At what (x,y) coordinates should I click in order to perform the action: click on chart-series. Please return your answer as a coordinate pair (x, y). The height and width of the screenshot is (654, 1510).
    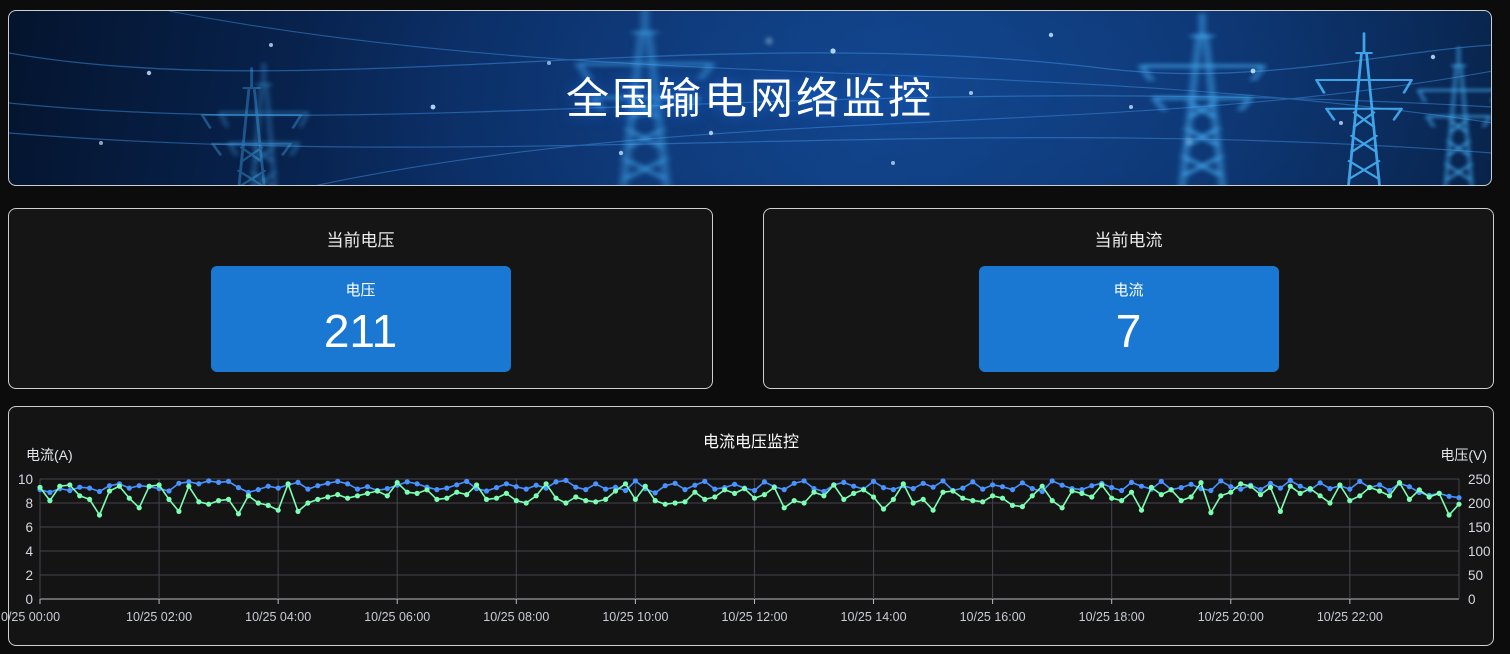
    Looking at the image, I should click on (749, 497).